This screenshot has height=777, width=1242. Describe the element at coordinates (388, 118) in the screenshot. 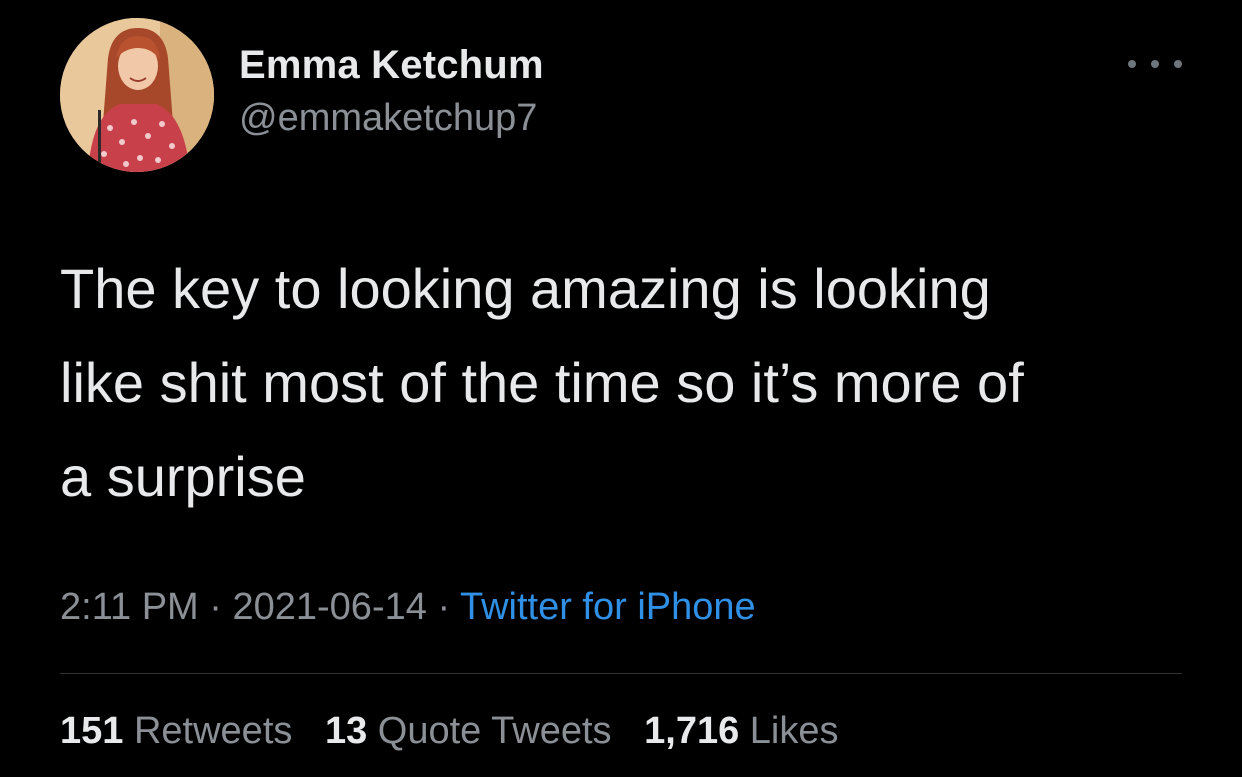

I see `user-handle: @emmaketchup7` at that location.